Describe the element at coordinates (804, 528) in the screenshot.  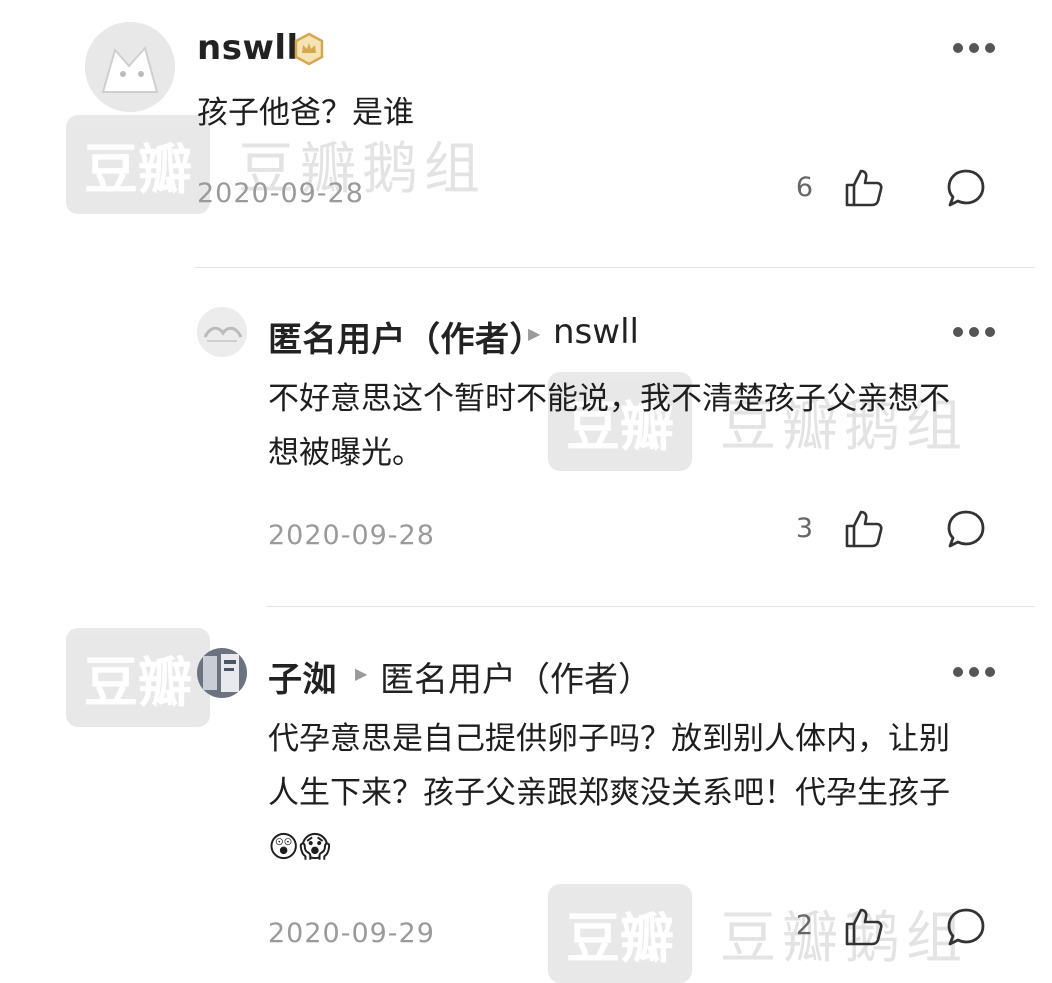
I see `like-count: 3` at that location.